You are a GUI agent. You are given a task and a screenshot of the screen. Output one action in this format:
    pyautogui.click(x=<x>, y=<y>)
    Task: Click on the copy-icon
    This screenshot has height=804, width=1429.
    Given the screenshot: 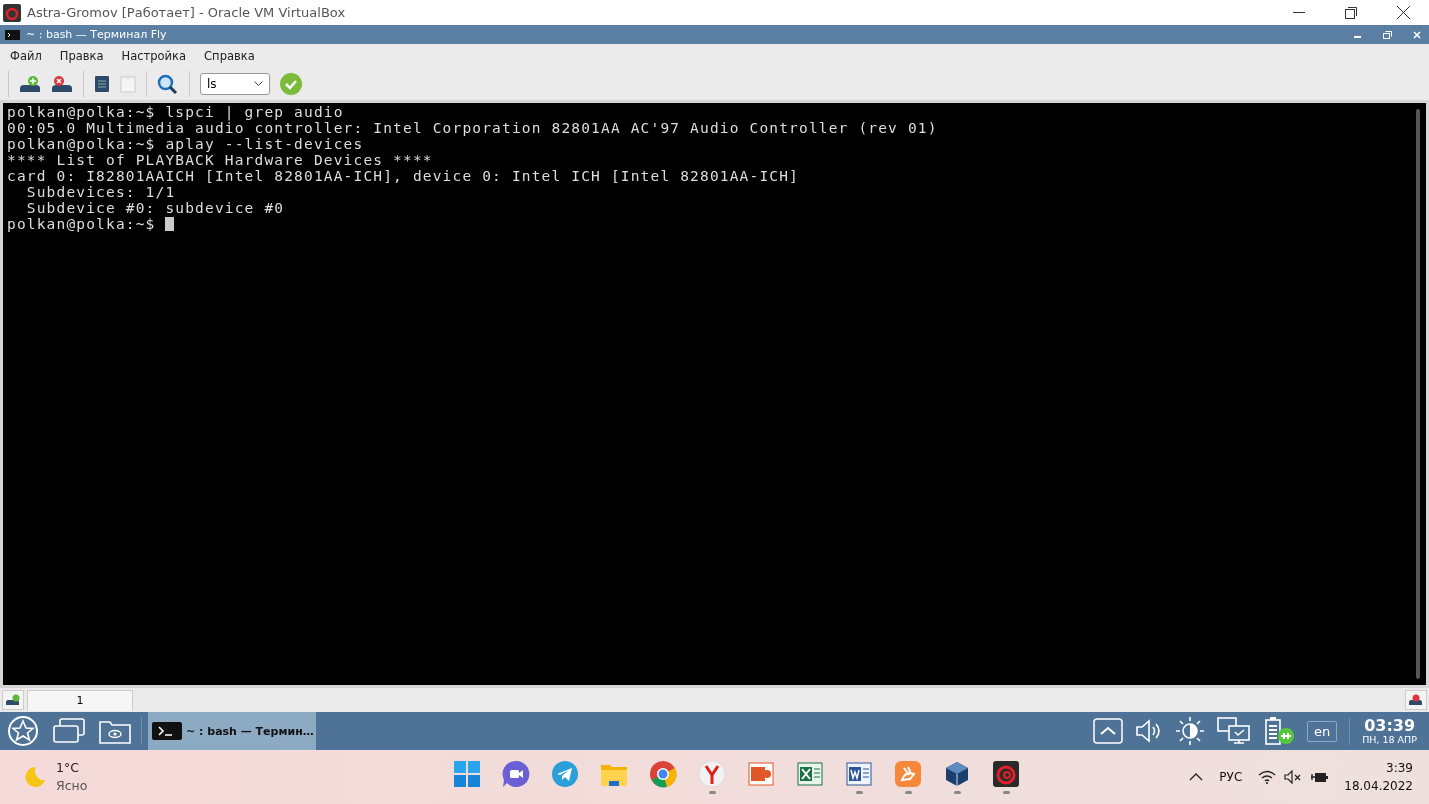 What is the action you would take?
    pyautogui.click(x=102, y=84)
    